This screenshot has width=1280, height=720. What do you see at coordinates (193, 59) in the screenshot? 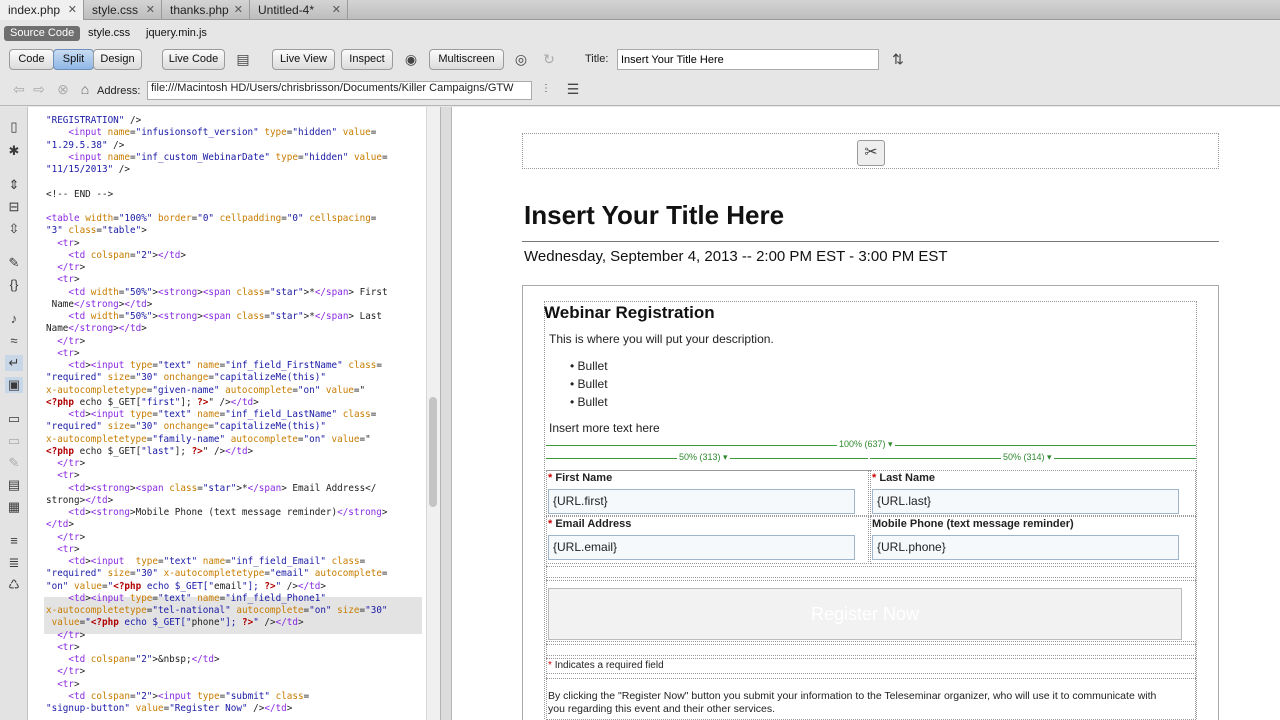
I see `live-code-button: Live Code` at bounding box center [193, 59].